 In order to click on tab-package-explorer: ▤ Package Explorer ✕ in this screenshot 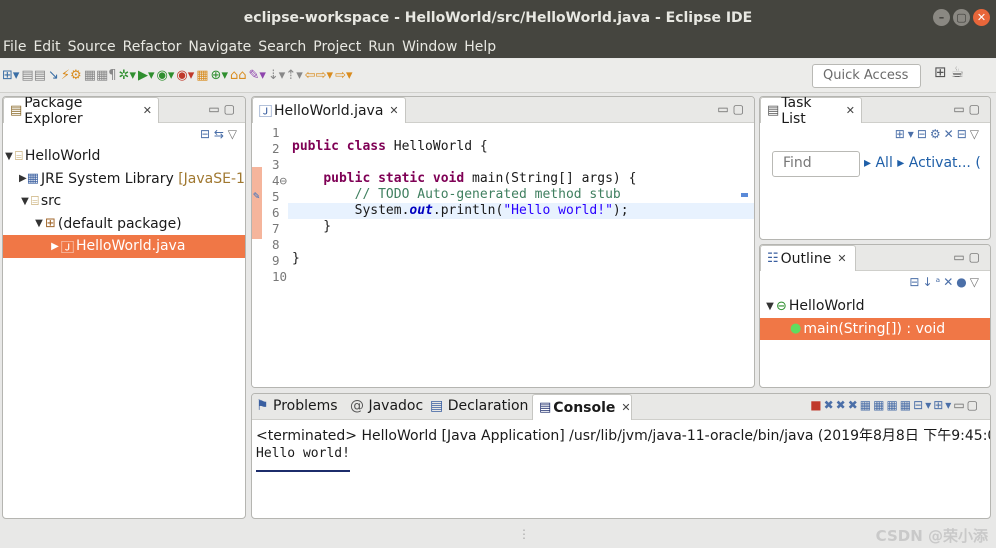, I will do `click(81, 112)`.